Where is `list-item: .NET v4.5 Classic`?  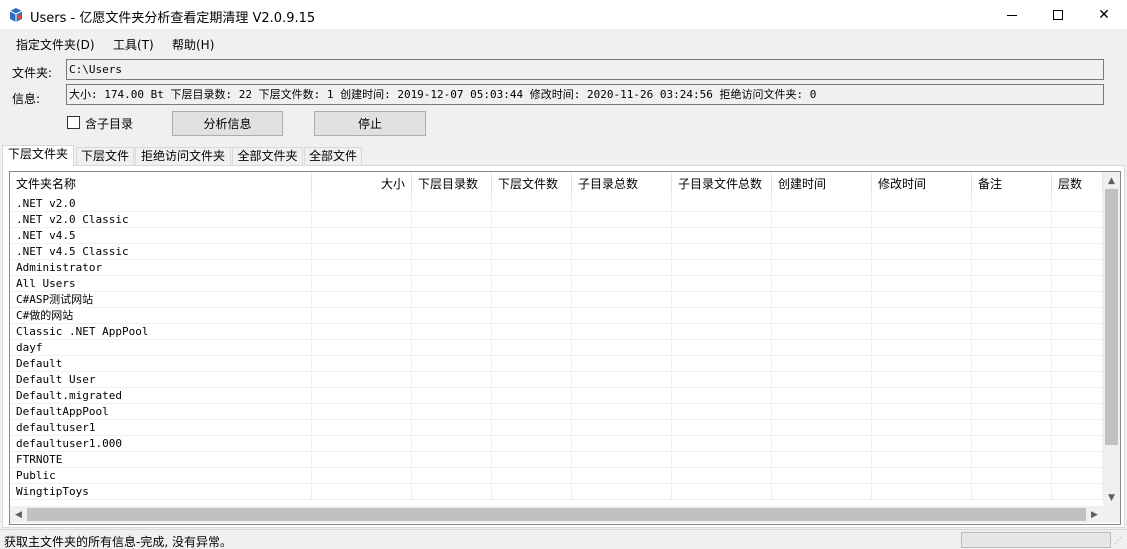
list-item: .NET v4.5 Classic is located at coordinates (556, 252).